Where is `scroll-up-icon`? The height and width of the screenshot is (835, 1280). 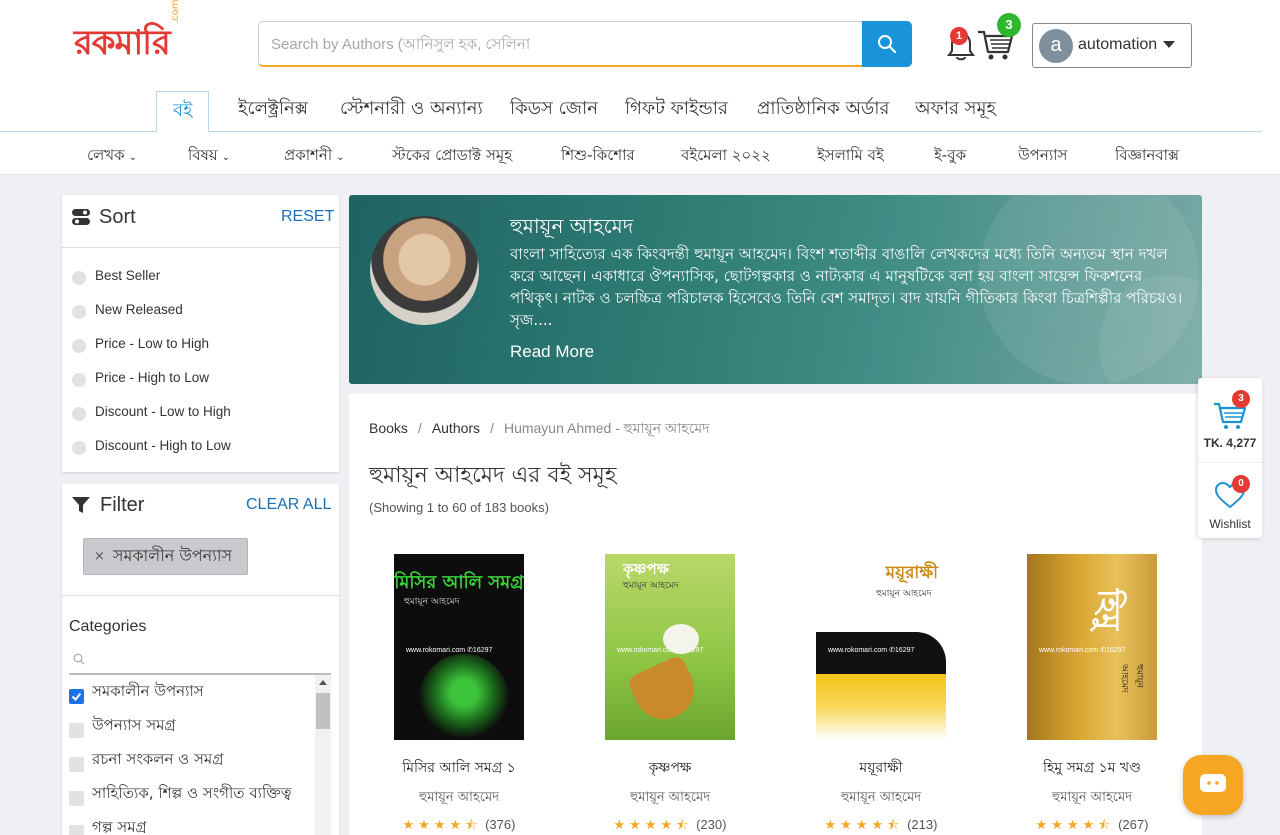 scroll-up-icon is located at coordinates (323, 682).